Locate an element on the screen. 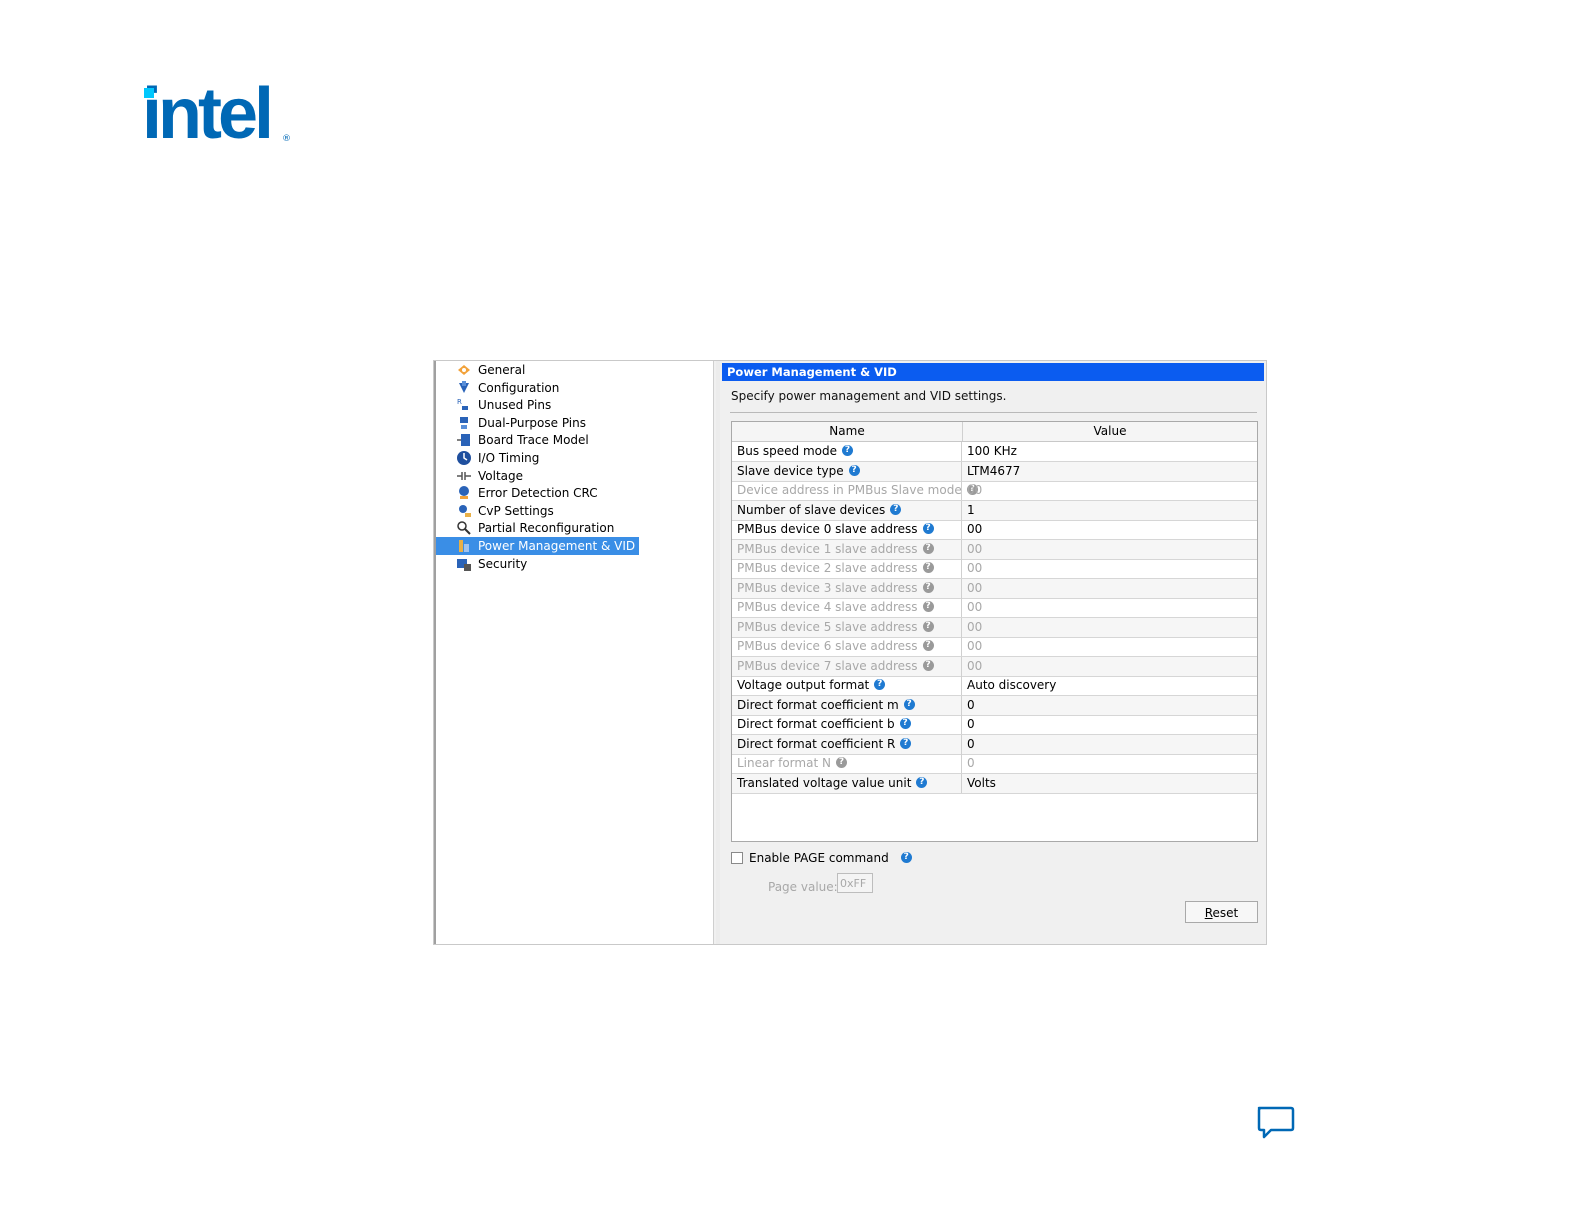 The width and height of the screenshot is (1584, 1224). table-row: Direct format coefficient R? 0 is located at coordinates (994, 744).